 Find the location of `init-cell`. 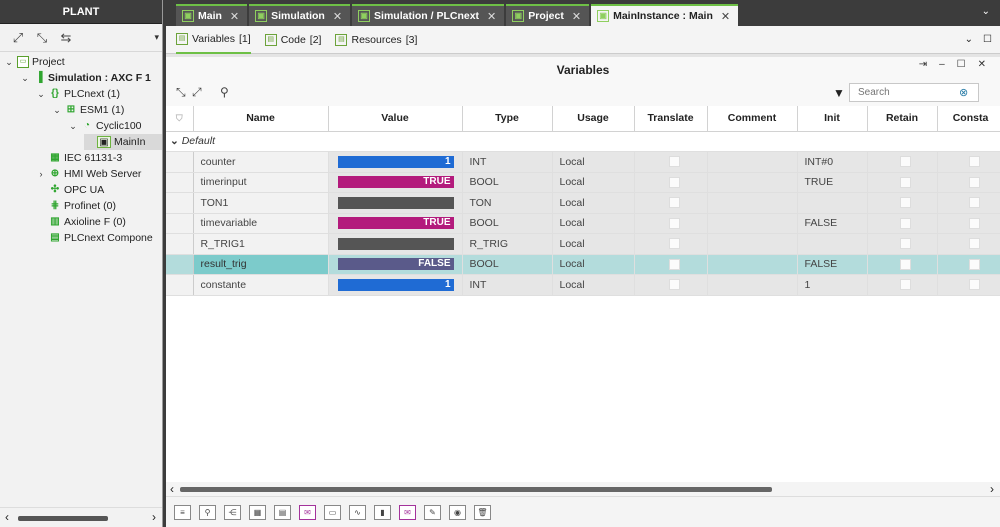

init-cell is located at coordinates (832, 203).